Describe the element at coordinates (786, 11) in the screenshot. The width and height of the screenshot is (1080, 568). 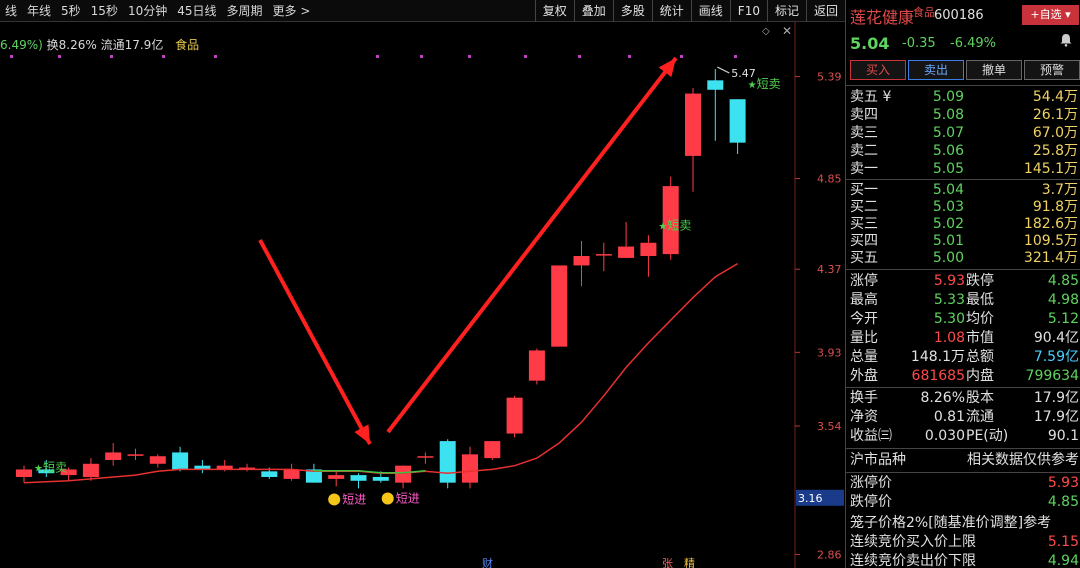
I see `mark-button: 标记` at that location.